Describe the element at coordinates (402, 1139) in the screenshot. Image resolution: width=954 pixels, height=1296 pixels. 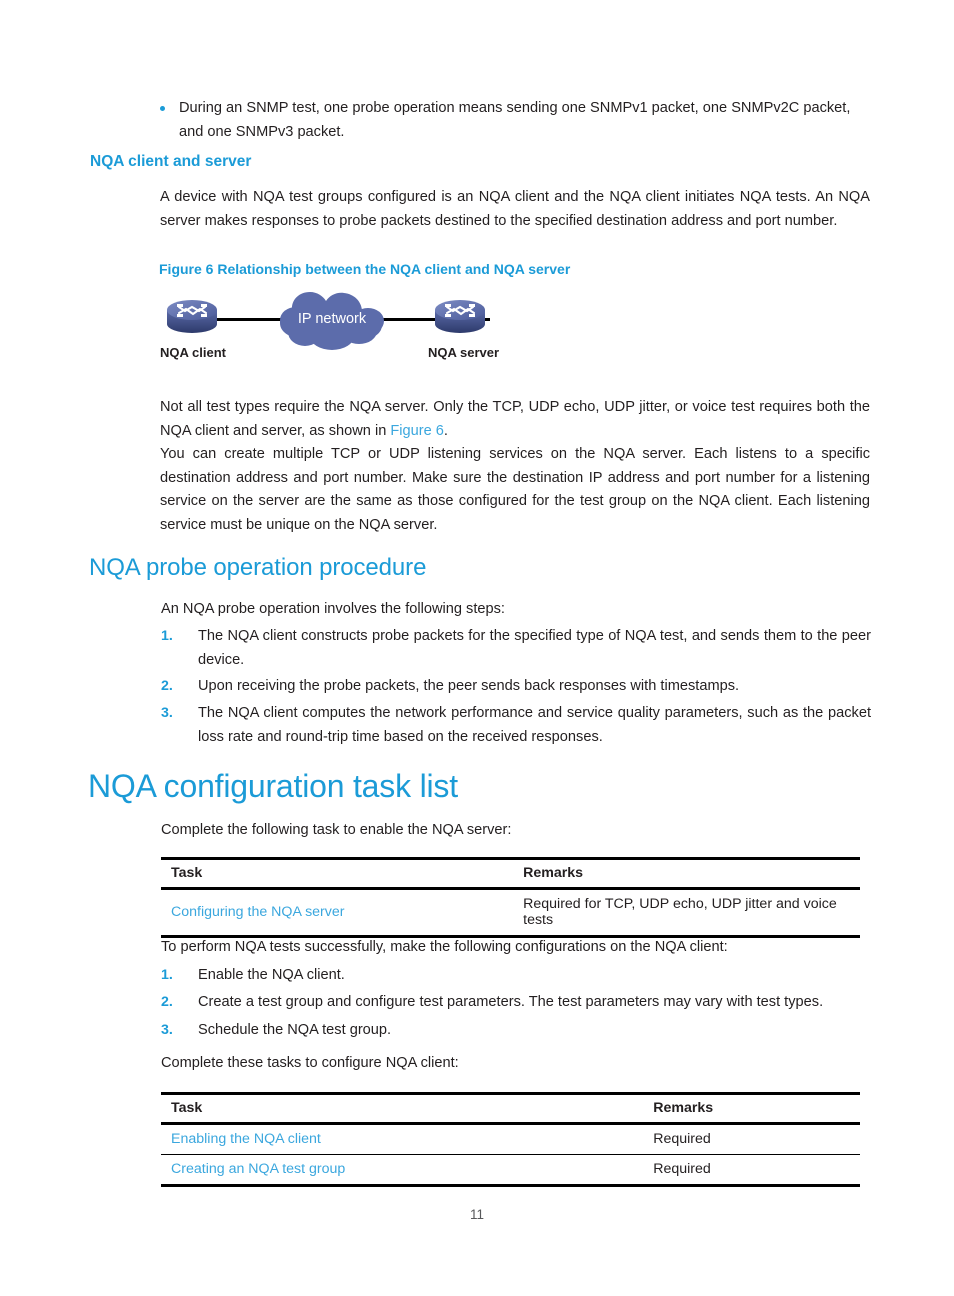
I see `table-cell-task: Enabling the NQA client` at that location.